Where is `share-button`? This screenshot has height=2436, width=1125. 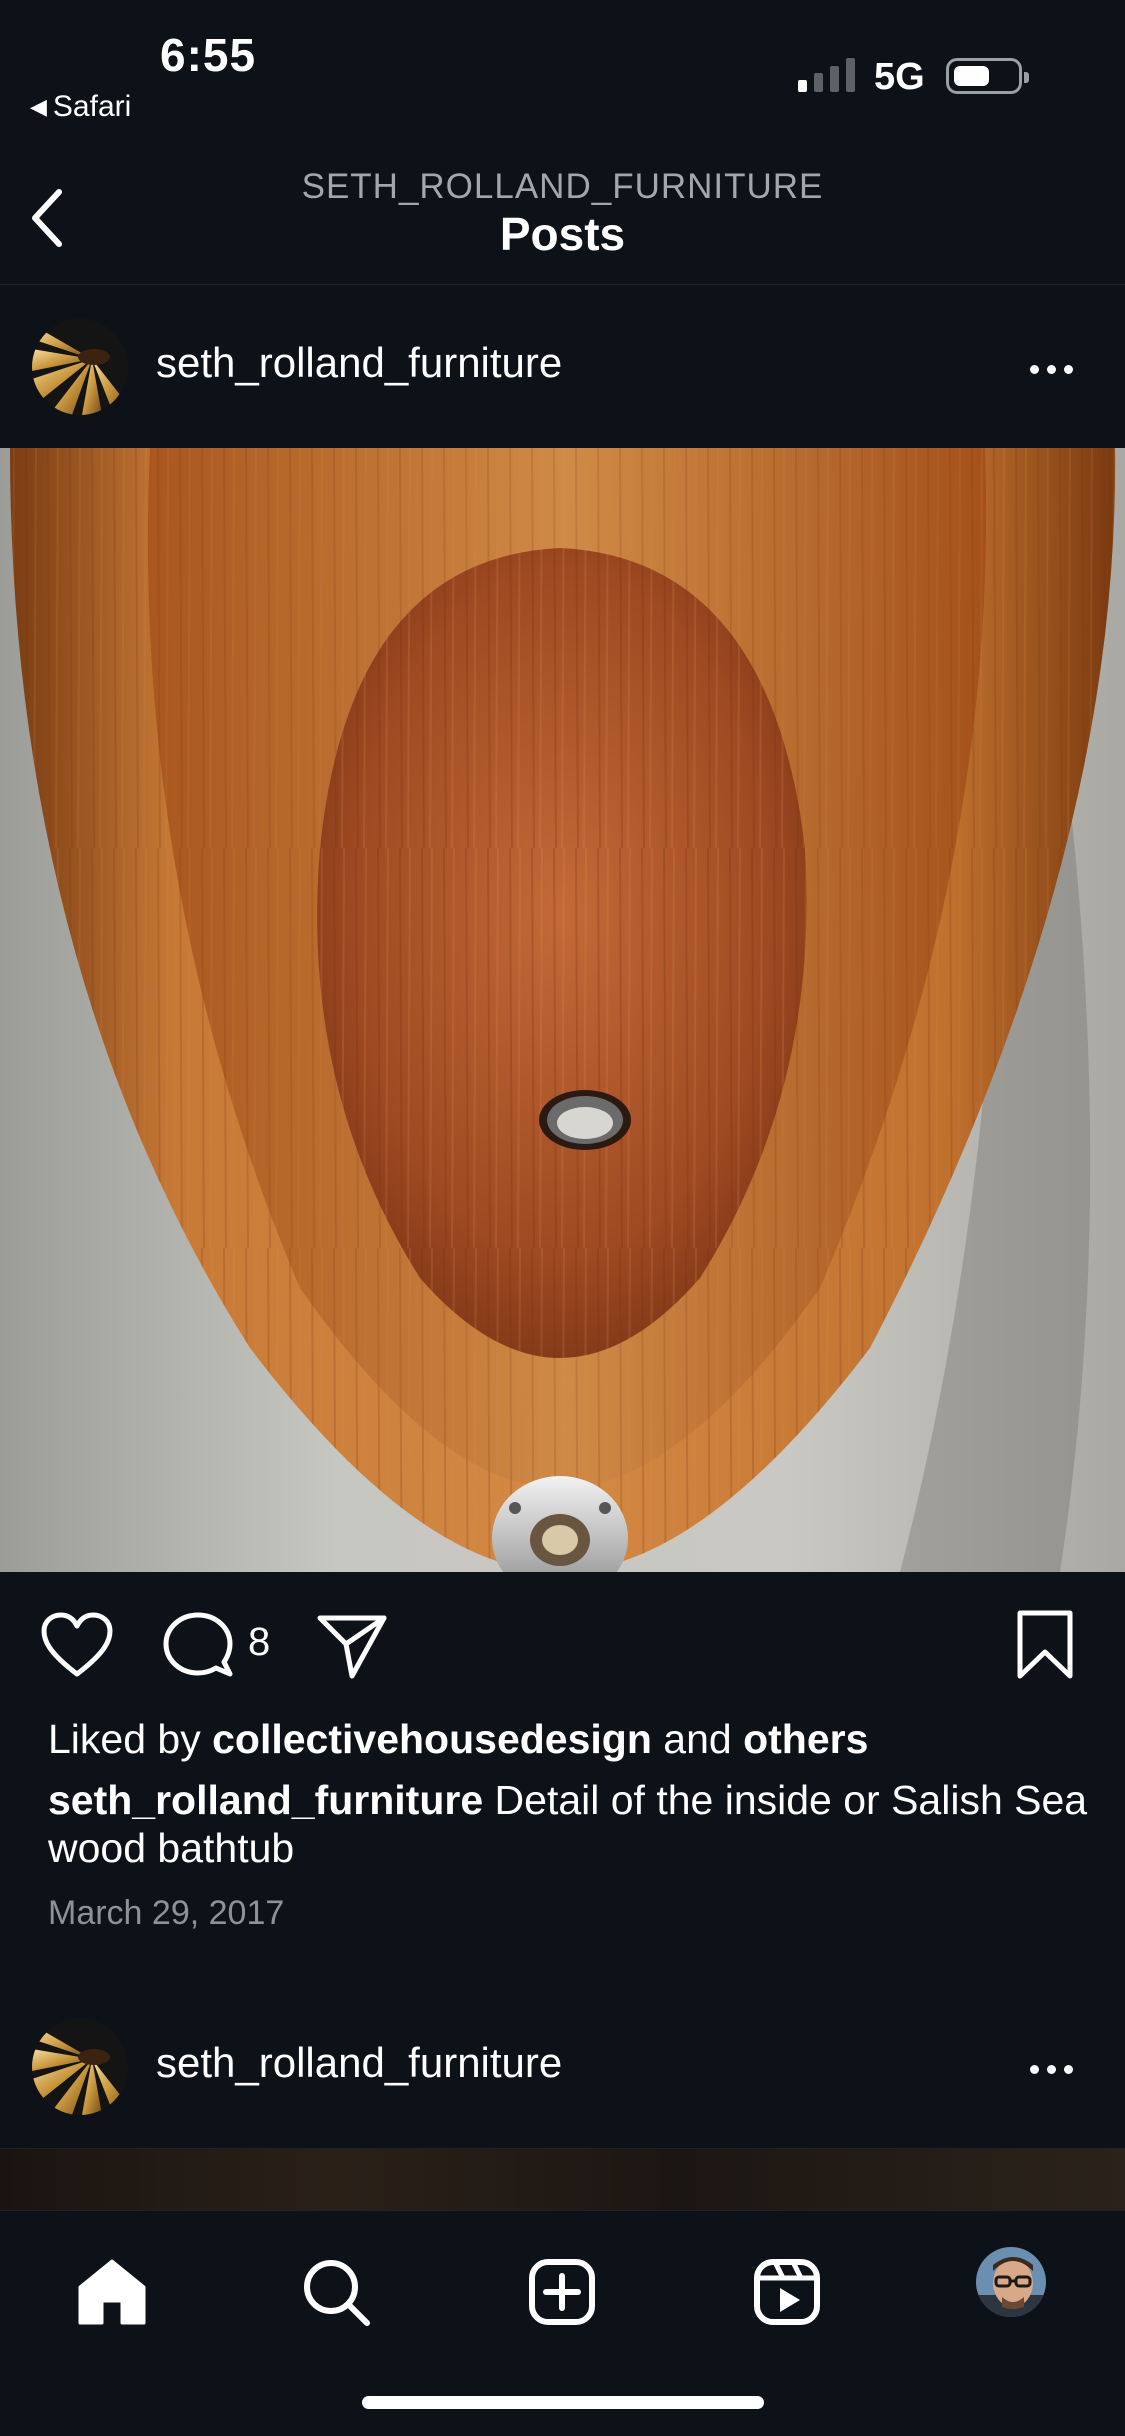 share-button is located at coordinates (352, 1646).